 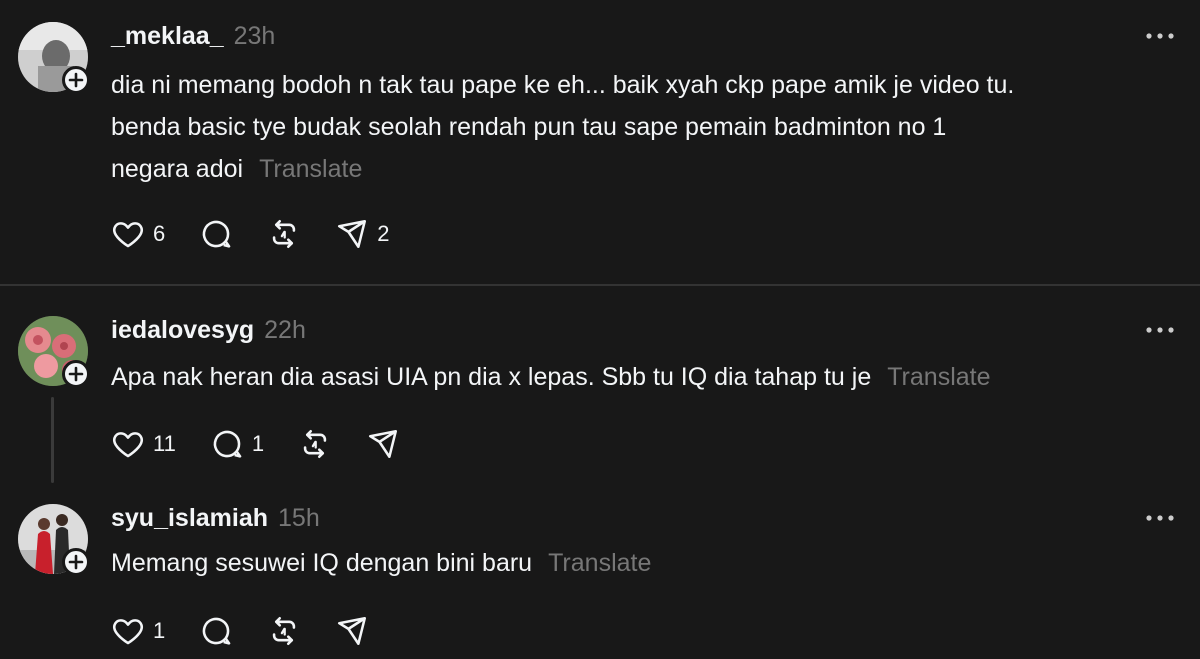 I want to click on like-button: 1, so click(x=138, y=631).